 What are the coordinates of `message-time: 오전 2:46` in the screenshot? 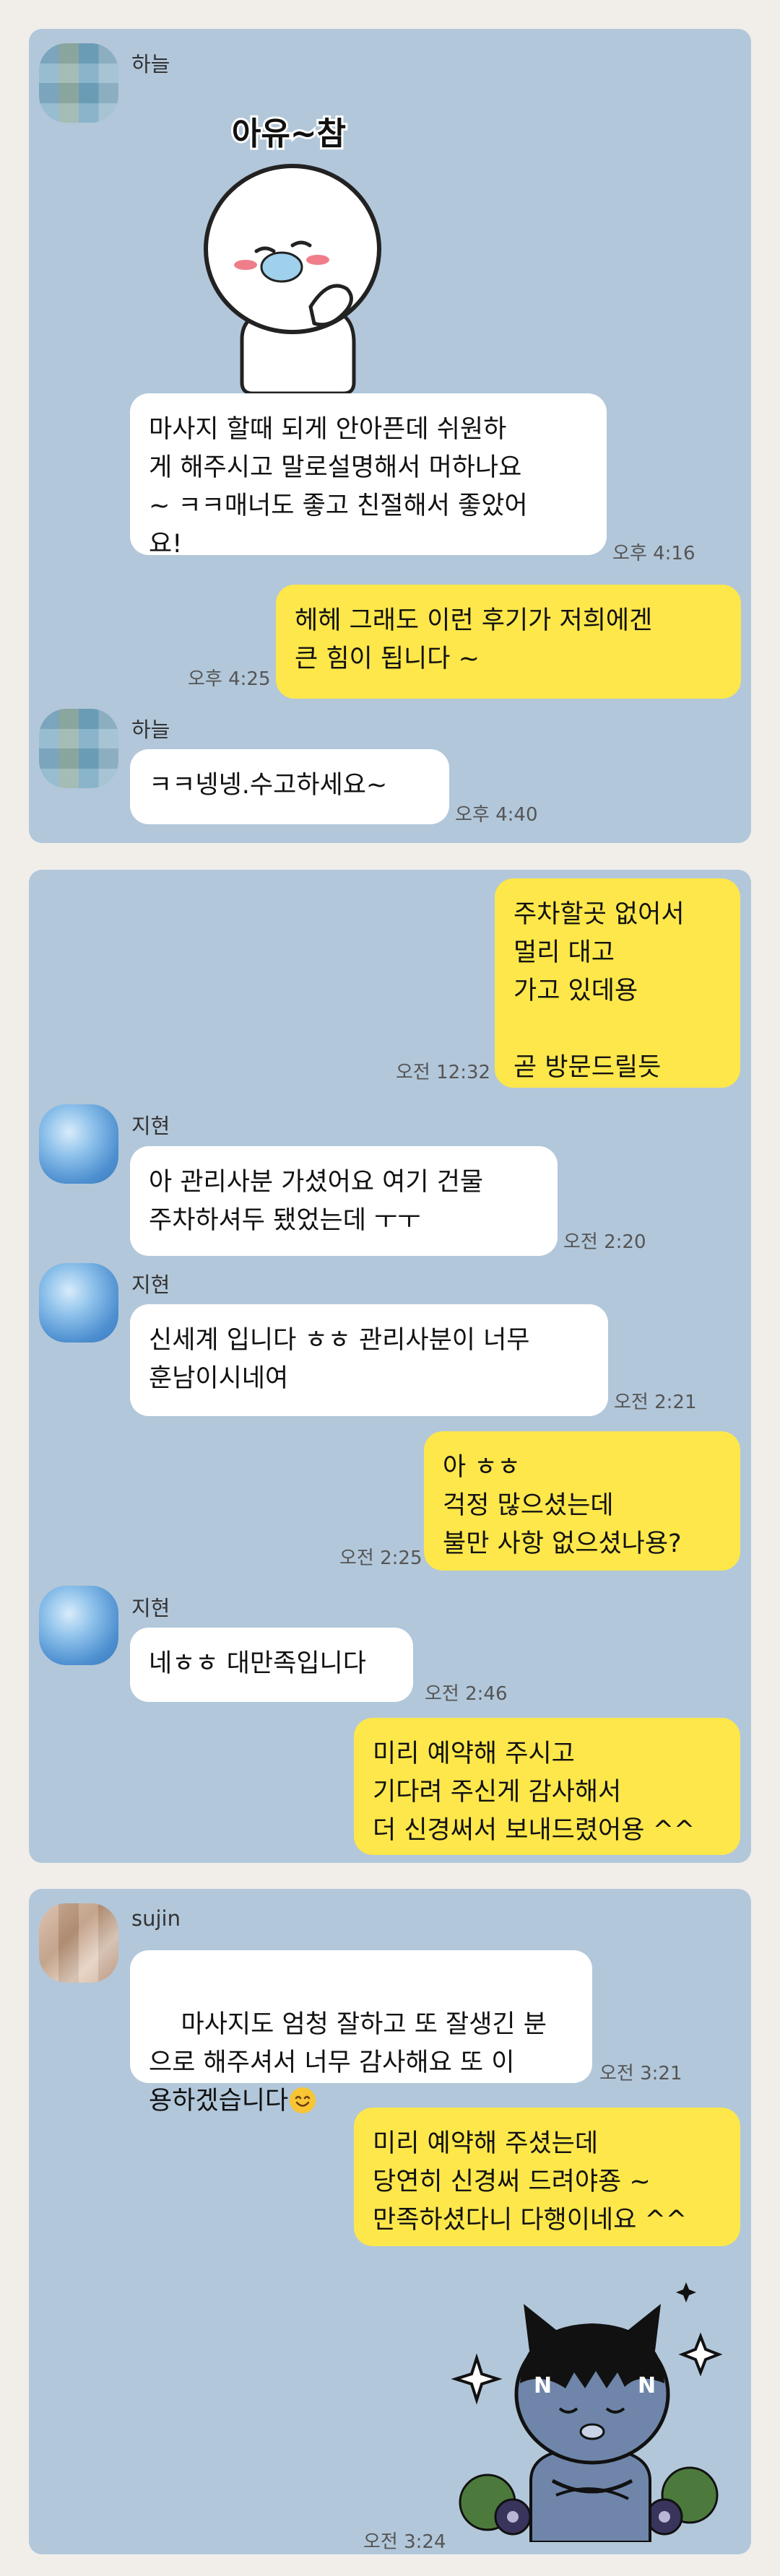 It's located at (466, 1694).